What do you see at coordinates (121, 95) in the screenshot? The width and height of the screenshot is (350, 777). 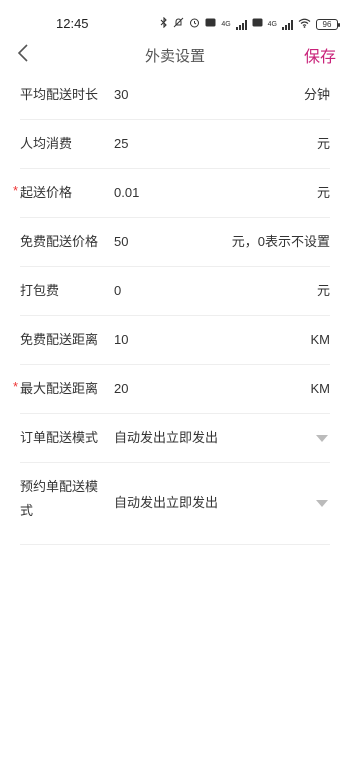 I see `avg-delivery-time-input: 30` at bounding box center [121, 95].